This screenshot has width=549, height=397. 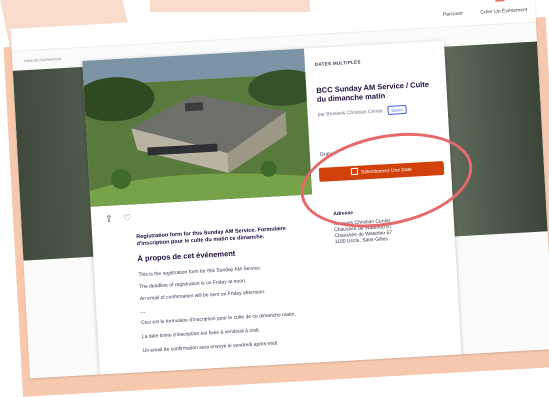 I want to click on about-heading: À propos de cet événement, so click(x=186, y=256).